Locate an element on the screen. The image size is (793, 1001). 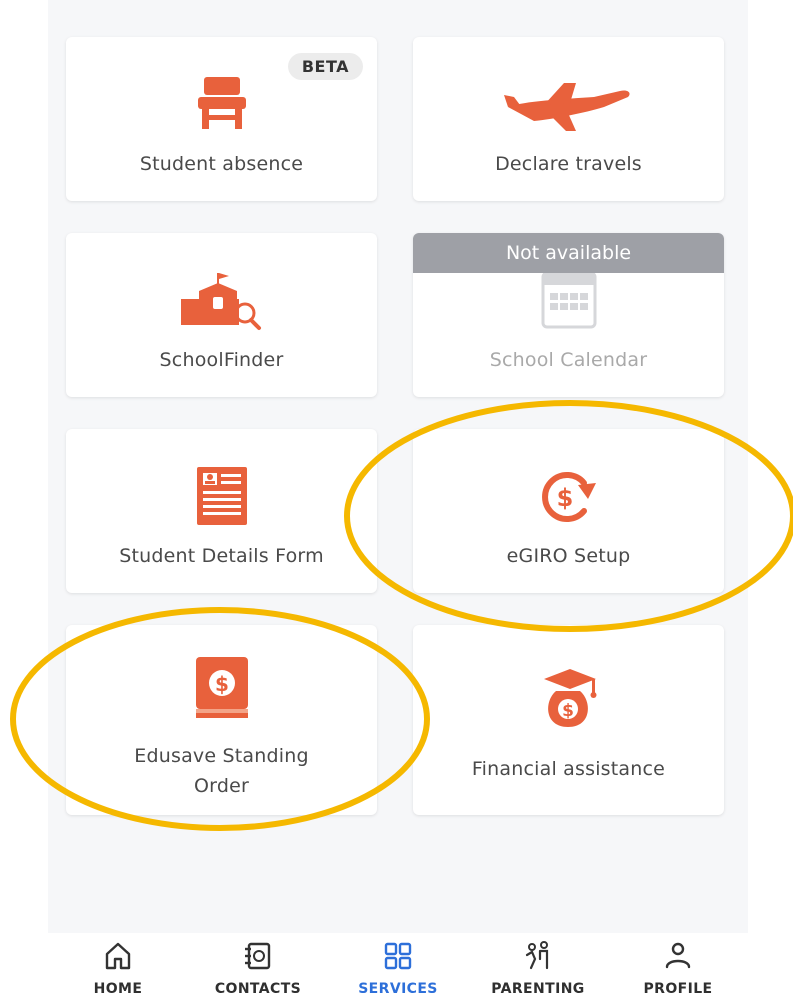
school-calendar-card: Not available School Calendar is located at coordinates (568, 315).